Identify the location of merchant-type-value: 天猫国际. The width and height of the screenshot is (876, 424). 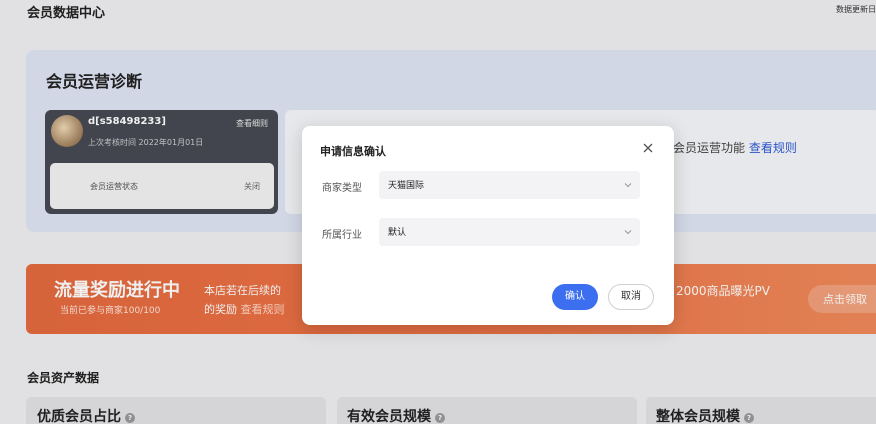
(406, 186).